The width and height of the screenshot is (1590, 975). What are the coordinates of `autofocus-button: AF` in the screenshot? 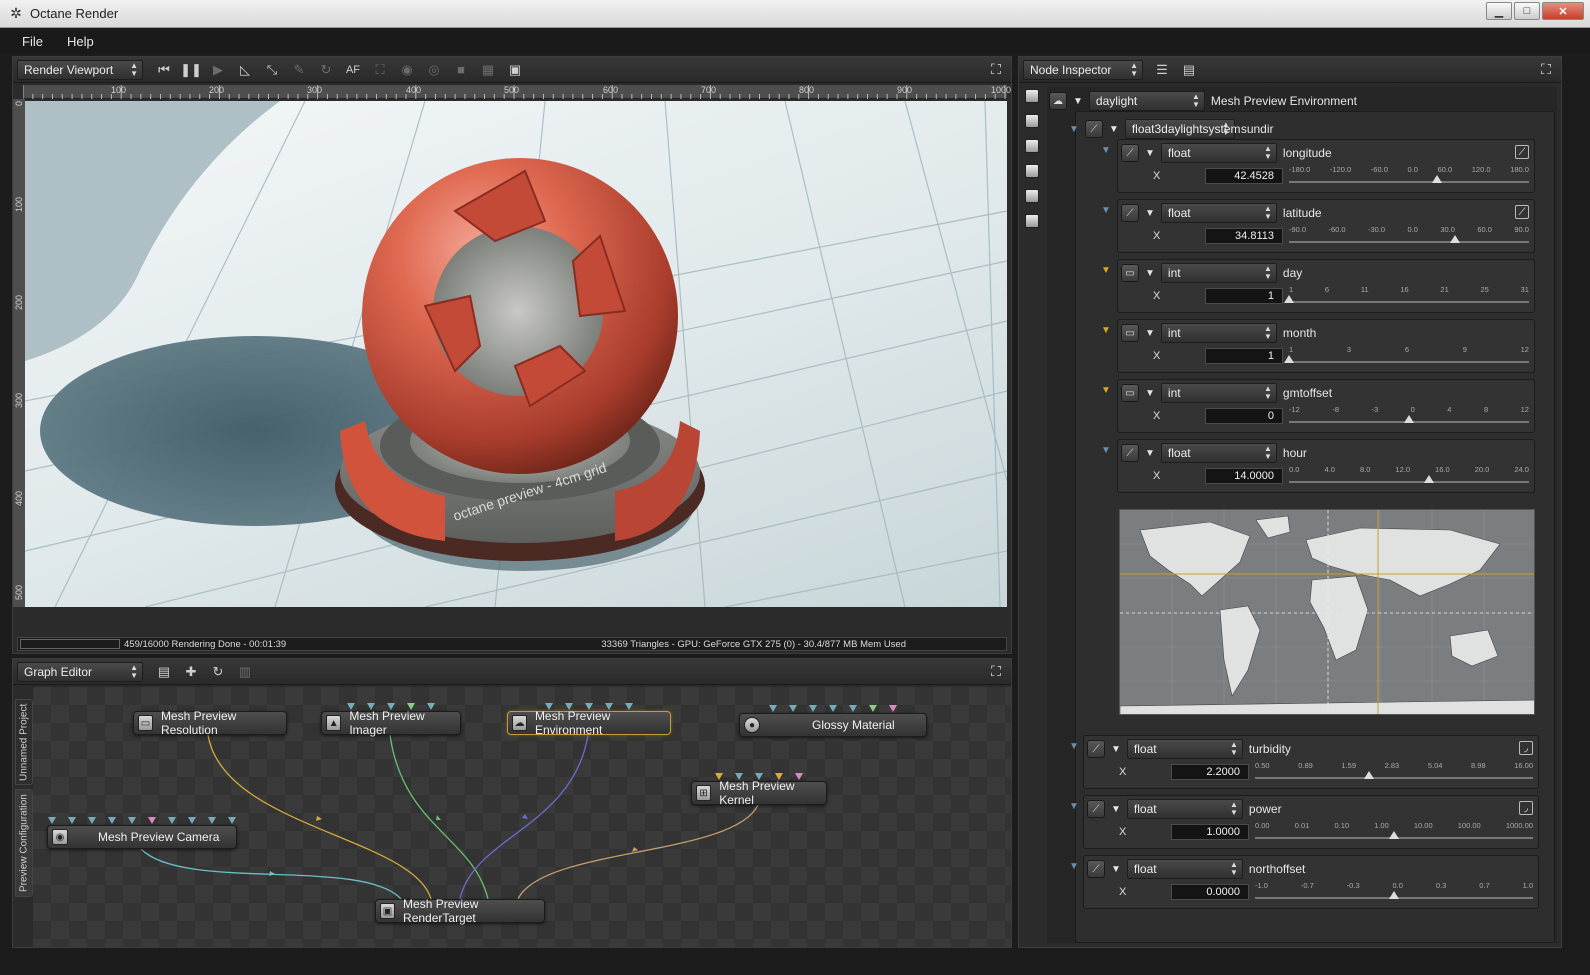 It's located at (353, 70).